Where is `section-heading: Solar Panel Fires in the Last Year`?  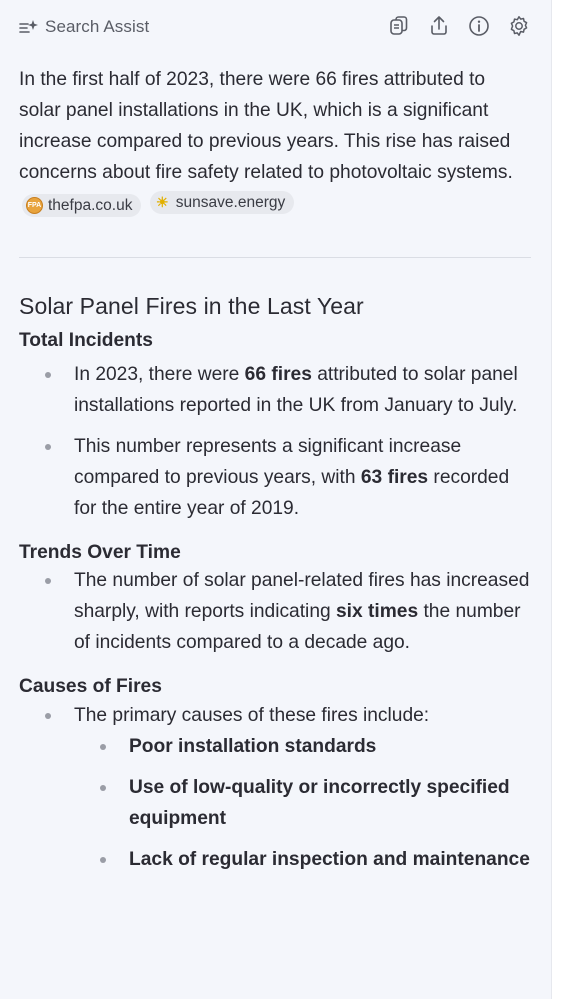 section-heading: Solar Panel Fires in the Last Year is located at coordinates (191, 306).